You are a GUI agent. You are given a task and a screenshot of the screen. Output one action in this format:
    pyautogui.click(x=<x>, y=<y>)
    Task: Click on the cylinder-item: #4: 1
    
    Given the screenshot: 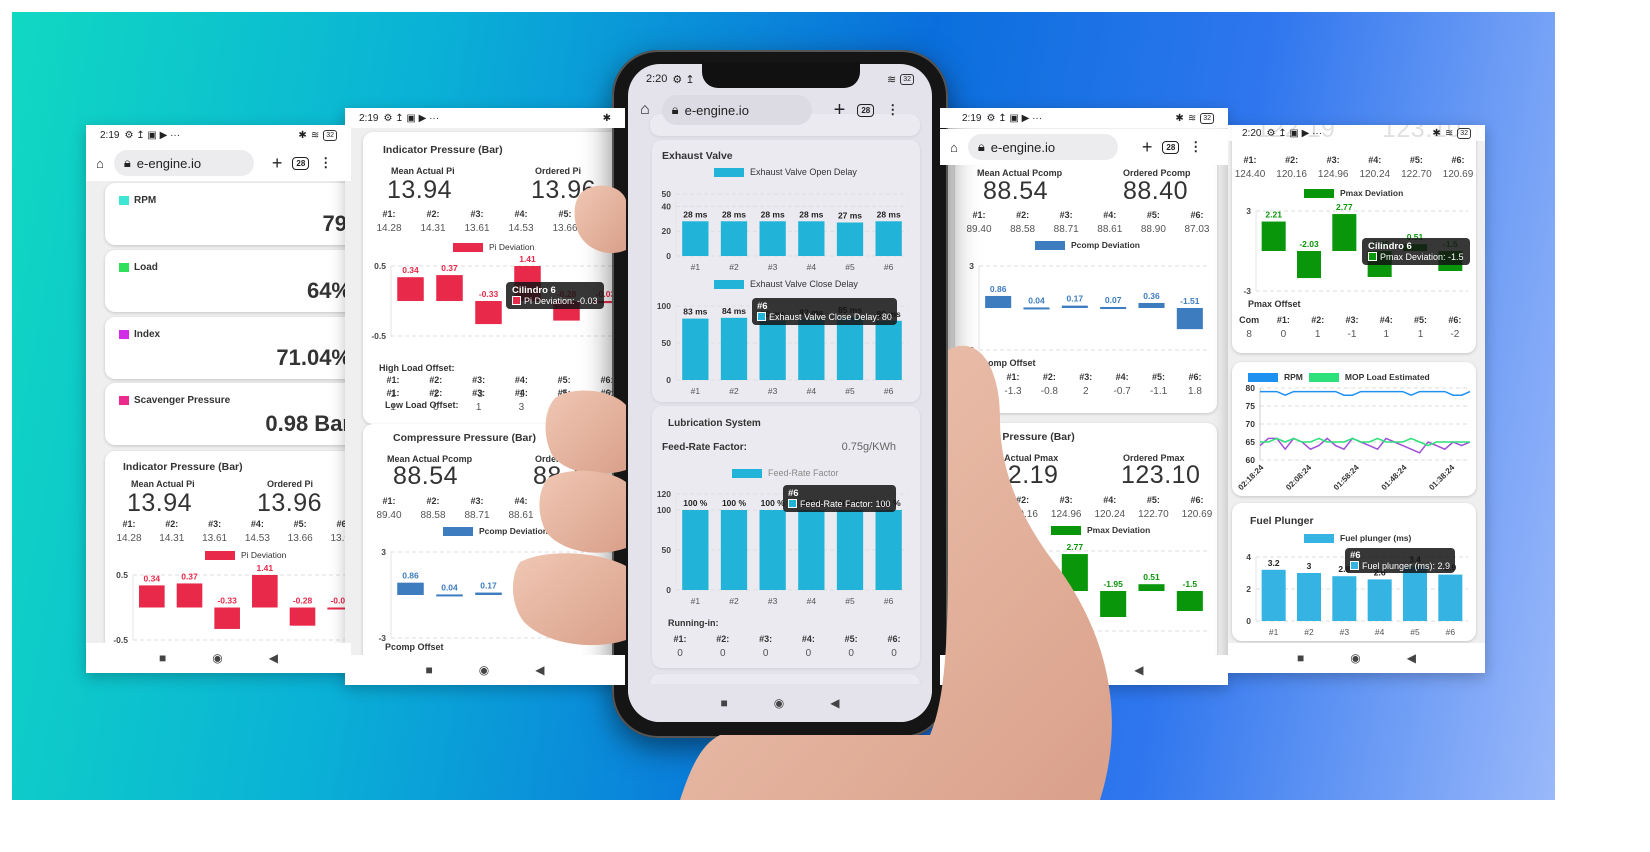 What is the action you would take?
    pyautogui.click(x=1386, y=327)
    